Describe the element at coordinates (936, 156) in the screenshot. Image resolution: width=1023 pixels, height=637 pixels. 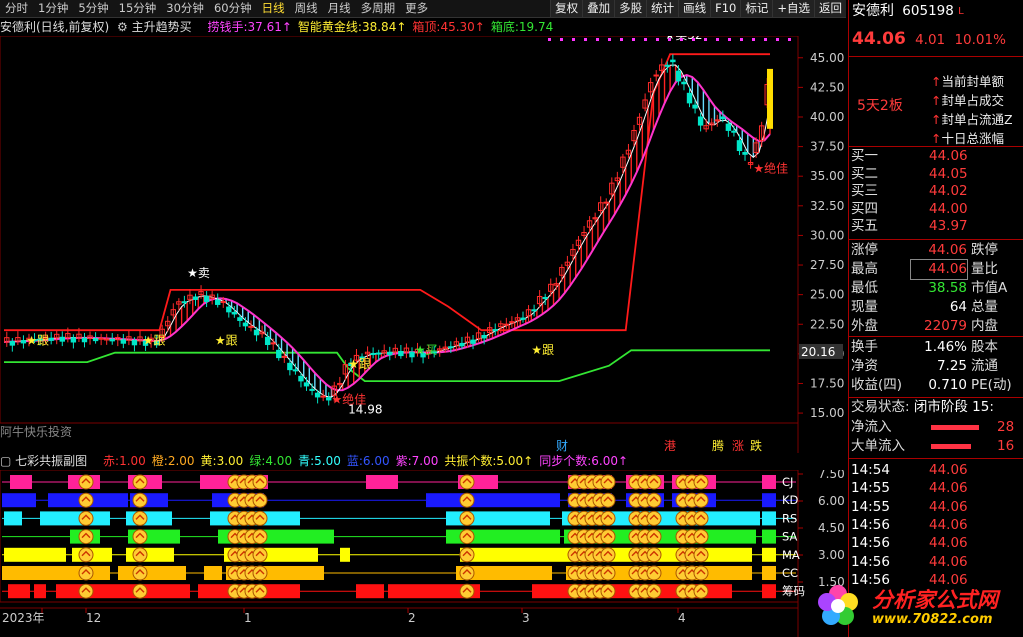
I see `order-level: 买一 44.06` at that location.